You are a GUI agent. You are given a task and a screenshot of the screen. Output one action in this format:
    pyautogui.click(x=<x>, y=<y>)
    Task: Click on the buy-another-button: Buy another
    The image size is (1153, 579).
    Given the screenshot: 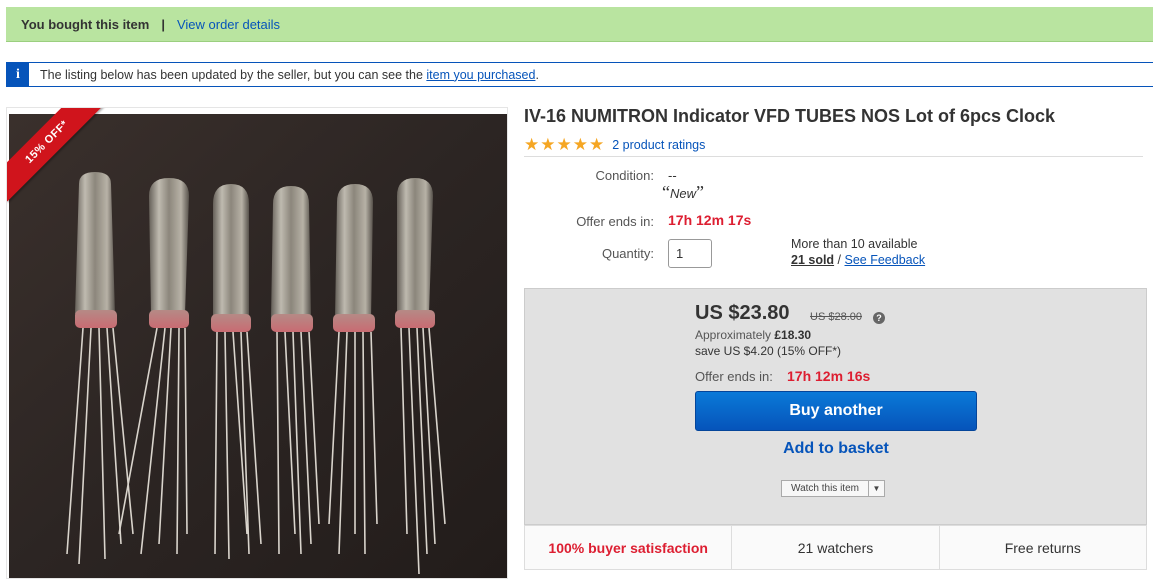 What is the action you would take?
    pyautogui.click(x=836, y=411)
    